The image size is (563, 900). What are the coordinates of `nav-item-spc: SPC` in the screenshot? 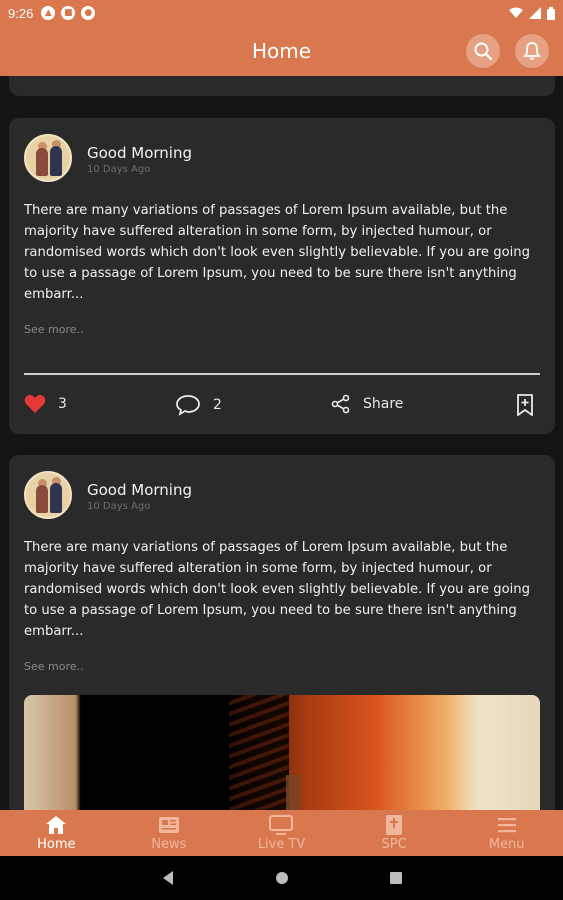 It's located at (394, 833).